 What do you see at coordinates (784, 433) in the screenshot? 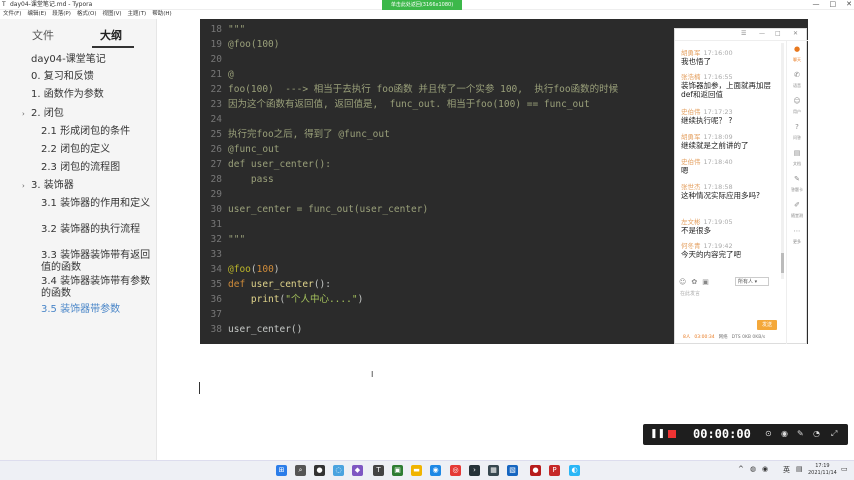
I see `camera-icon: ◉` at bounding box center [784, 433].